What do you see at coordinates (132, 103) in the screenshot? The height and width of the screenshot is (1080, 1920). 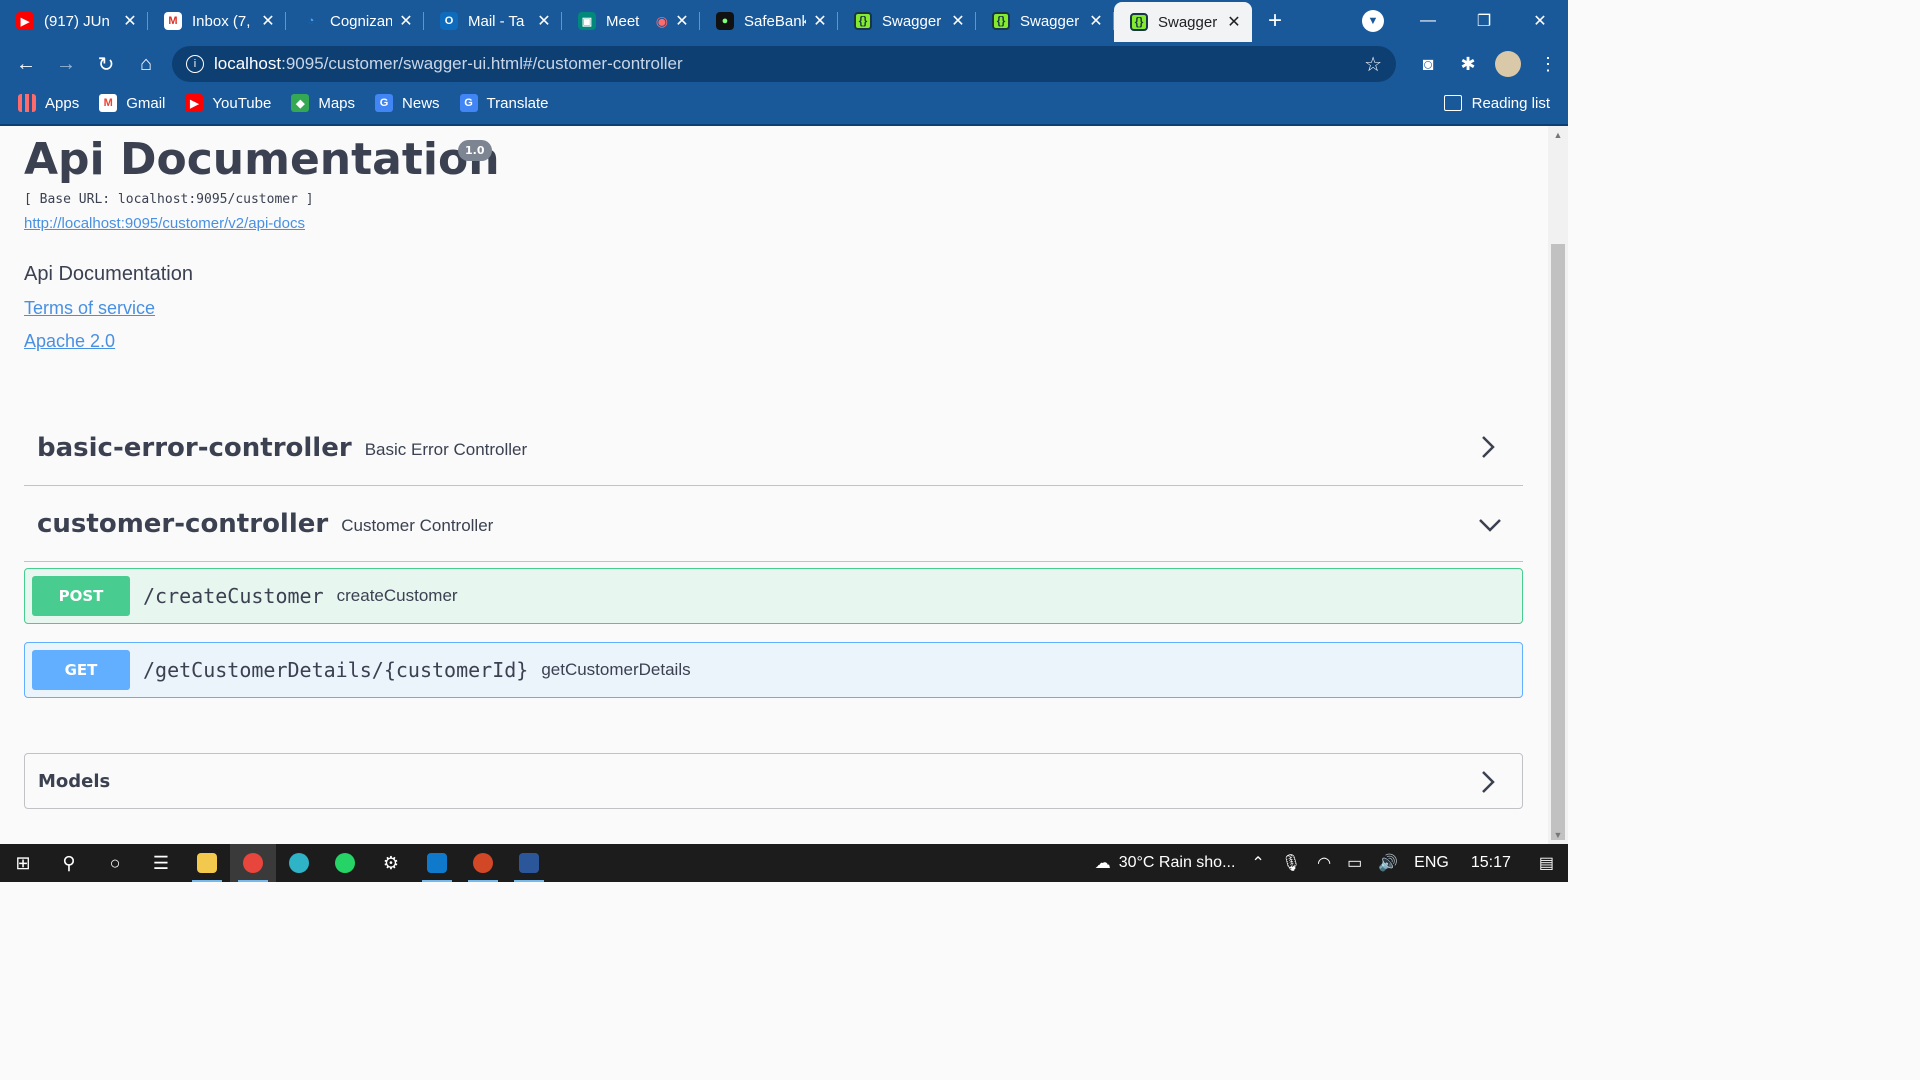 I see `bookmark-gmail: M Gmail` at bounding box center [132, 103].